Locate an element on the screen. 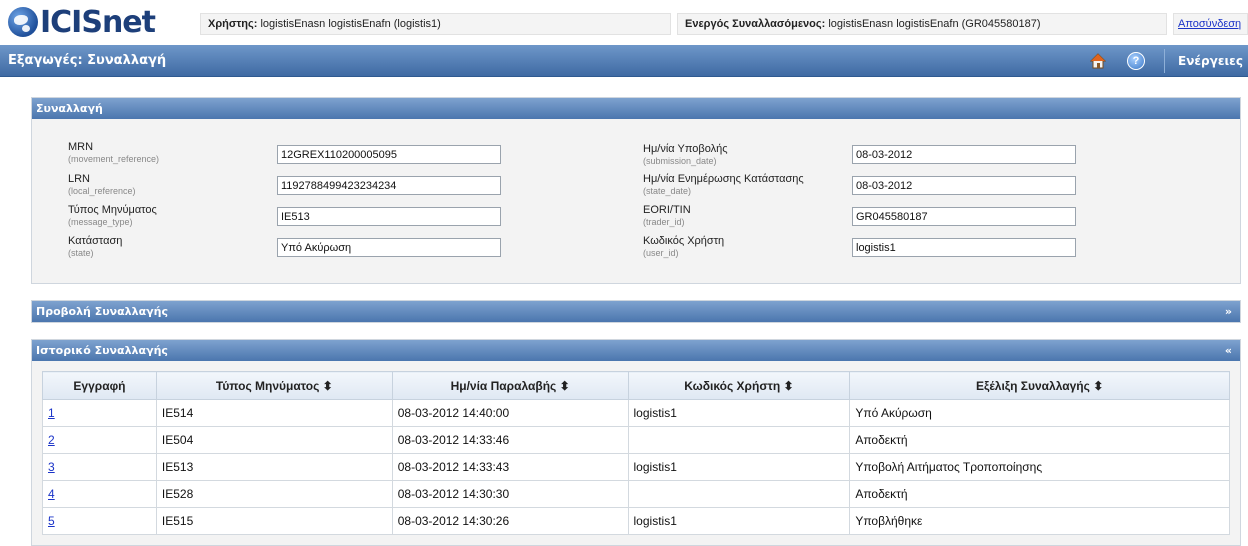 The width and height of the screenshot is (1248, 546). message-type-cell: IE514 is located at coordinates (274, 413).